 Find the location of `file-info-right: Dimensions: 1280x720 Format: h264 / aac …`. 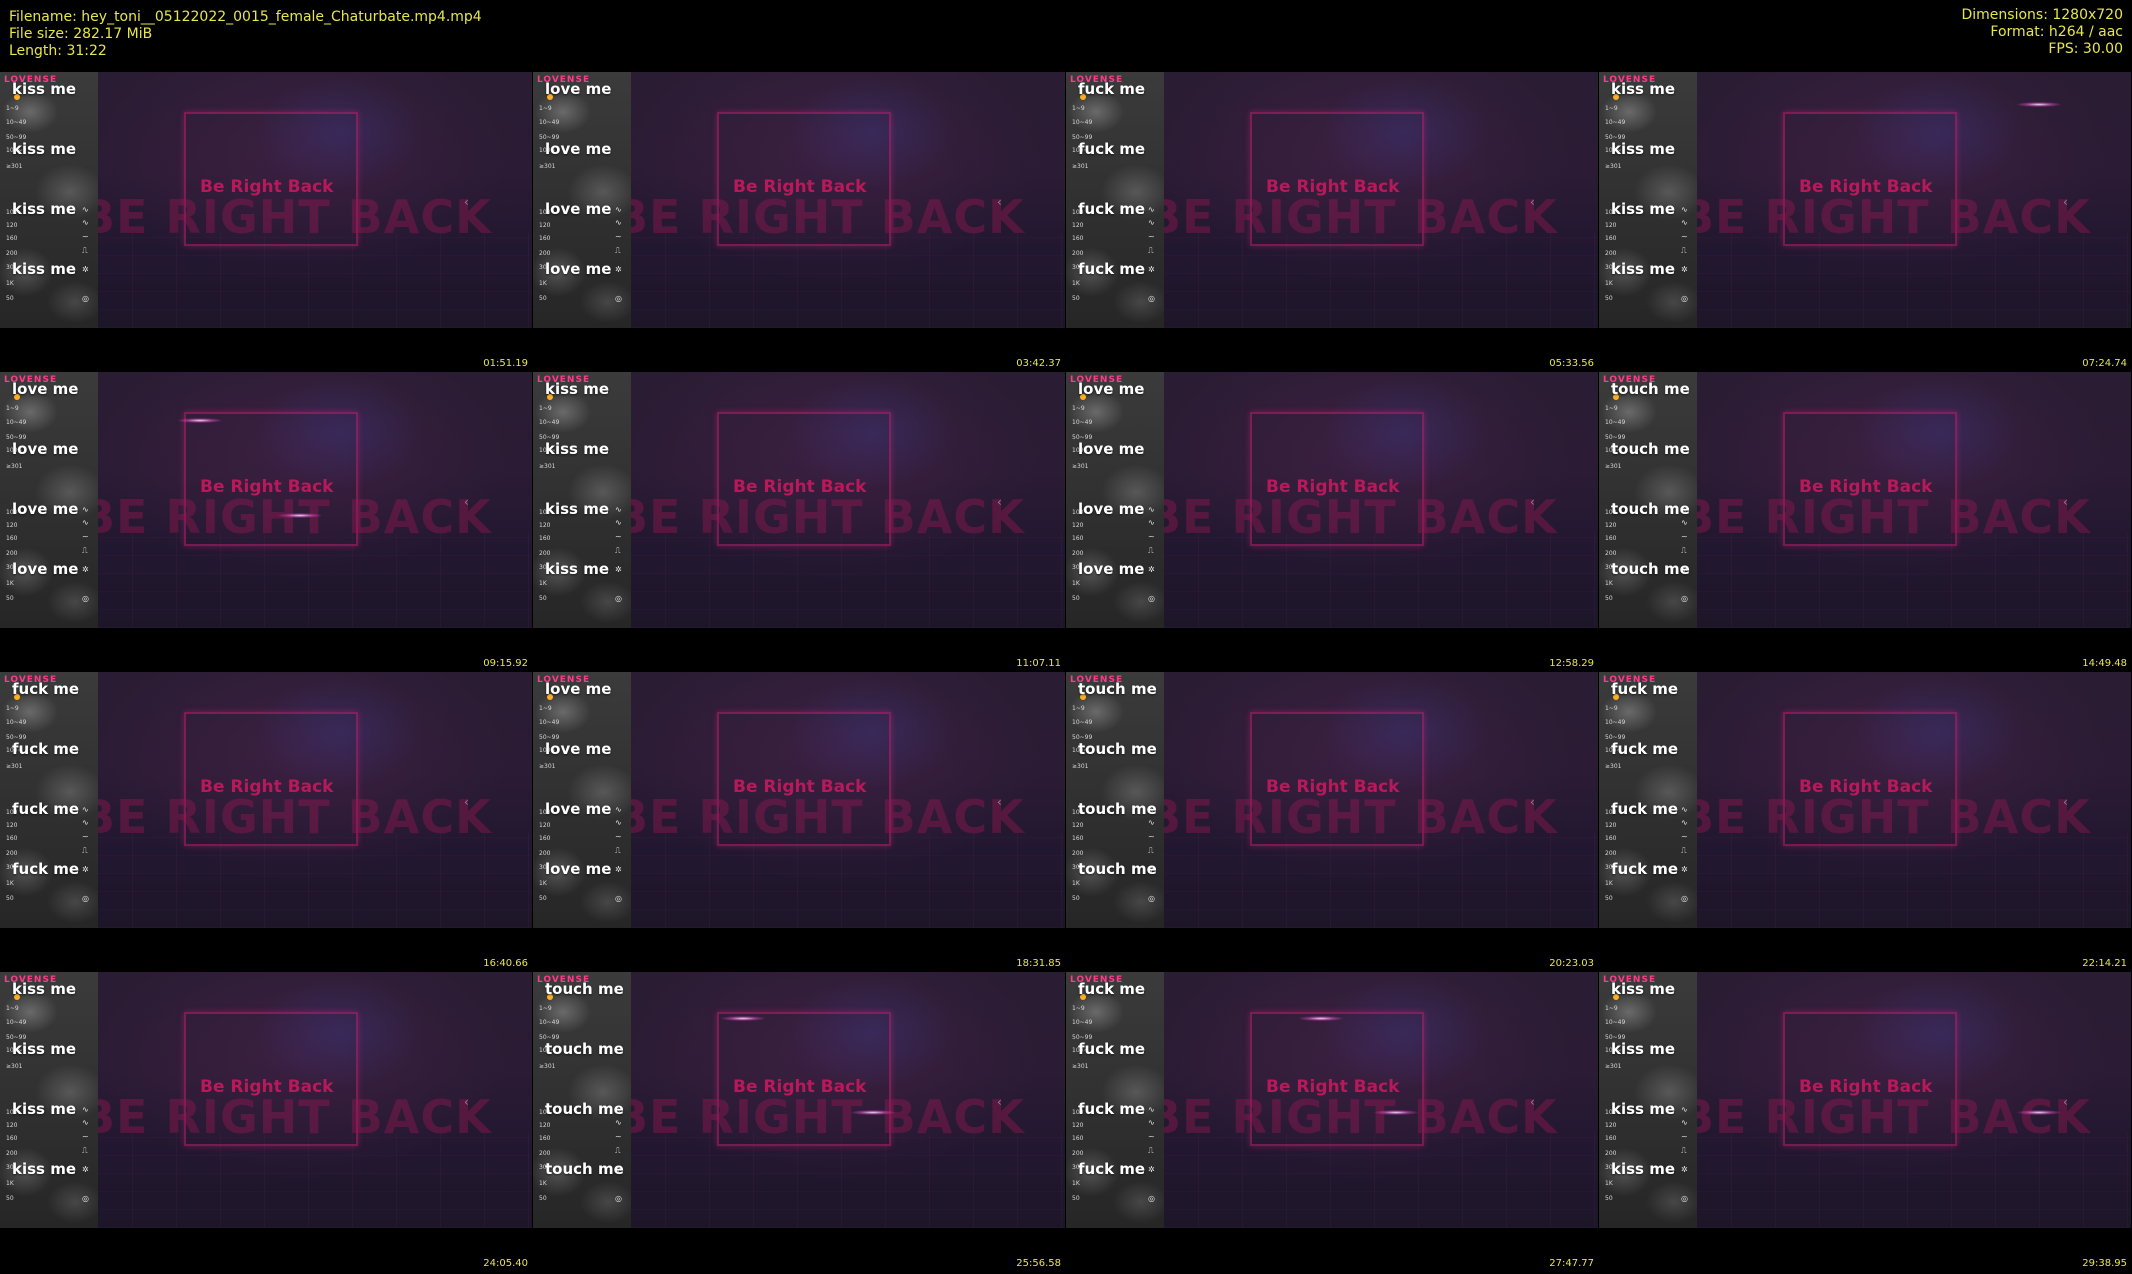

file-info-right: Dimensions: 1280x720 Format: h264 / aac … is located at coordinates (2042, 32).